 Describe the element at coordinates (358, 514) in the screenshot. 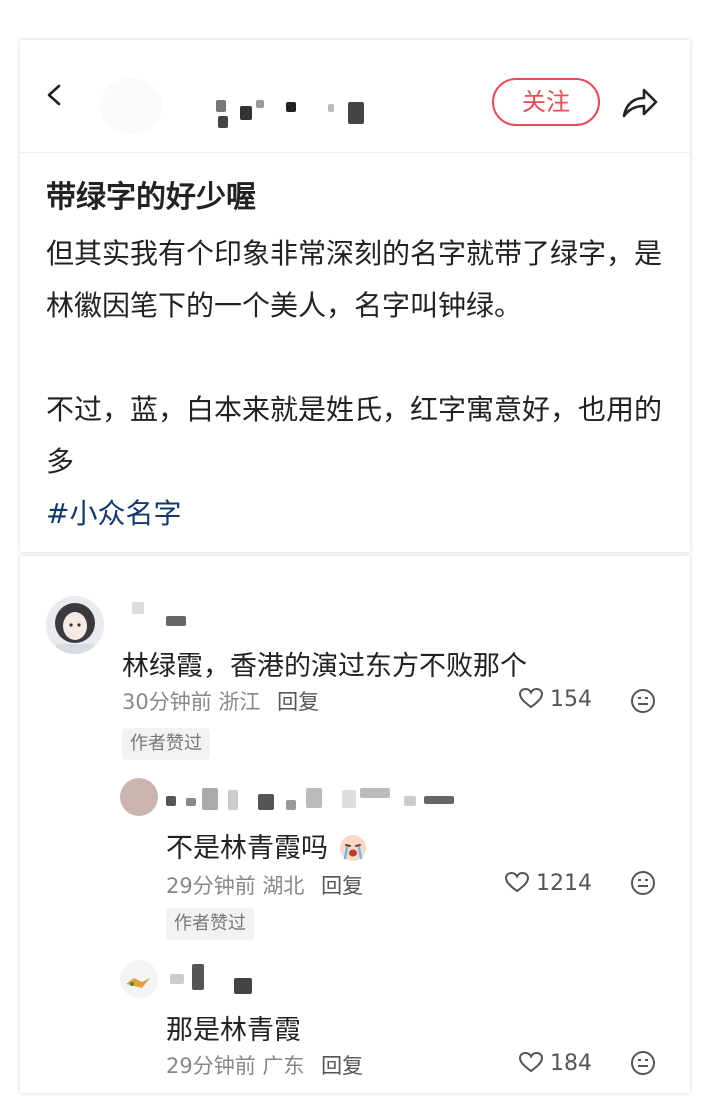

I see `hashtag-link: #小众名字` at that location.